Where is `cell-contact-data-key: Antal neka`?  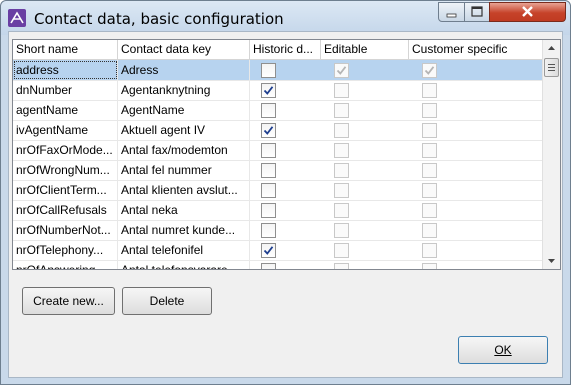
cell-contact-data-key: Antal neka is located at coordinates (184, 210).